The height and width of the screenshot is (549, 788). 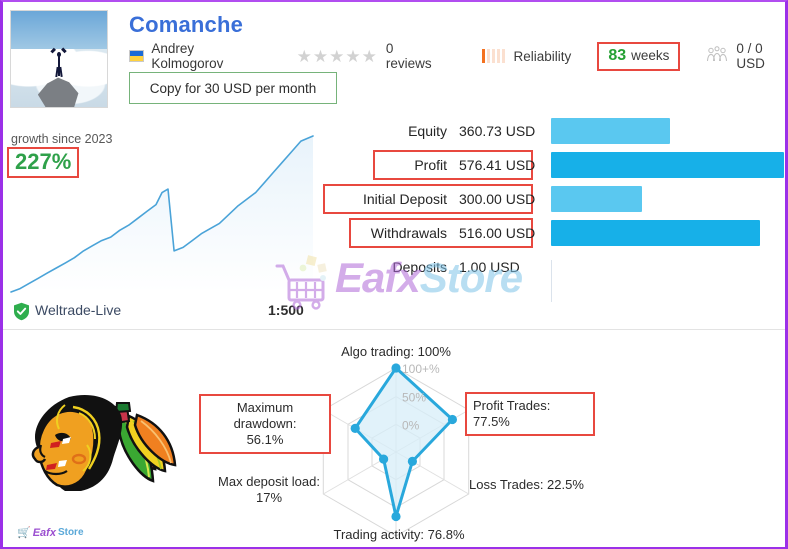 I want to click on stat-value: 576.41 USD, so click(x=497, y=165).